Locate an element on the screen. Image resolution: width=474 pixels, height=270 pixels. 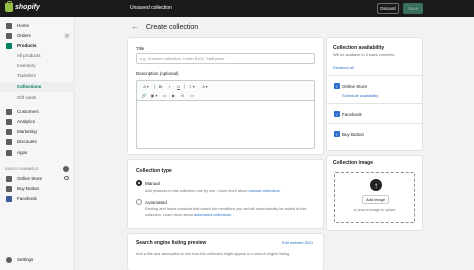
paragraph-format-button: A ▾ is located at coordinates (146, 86).